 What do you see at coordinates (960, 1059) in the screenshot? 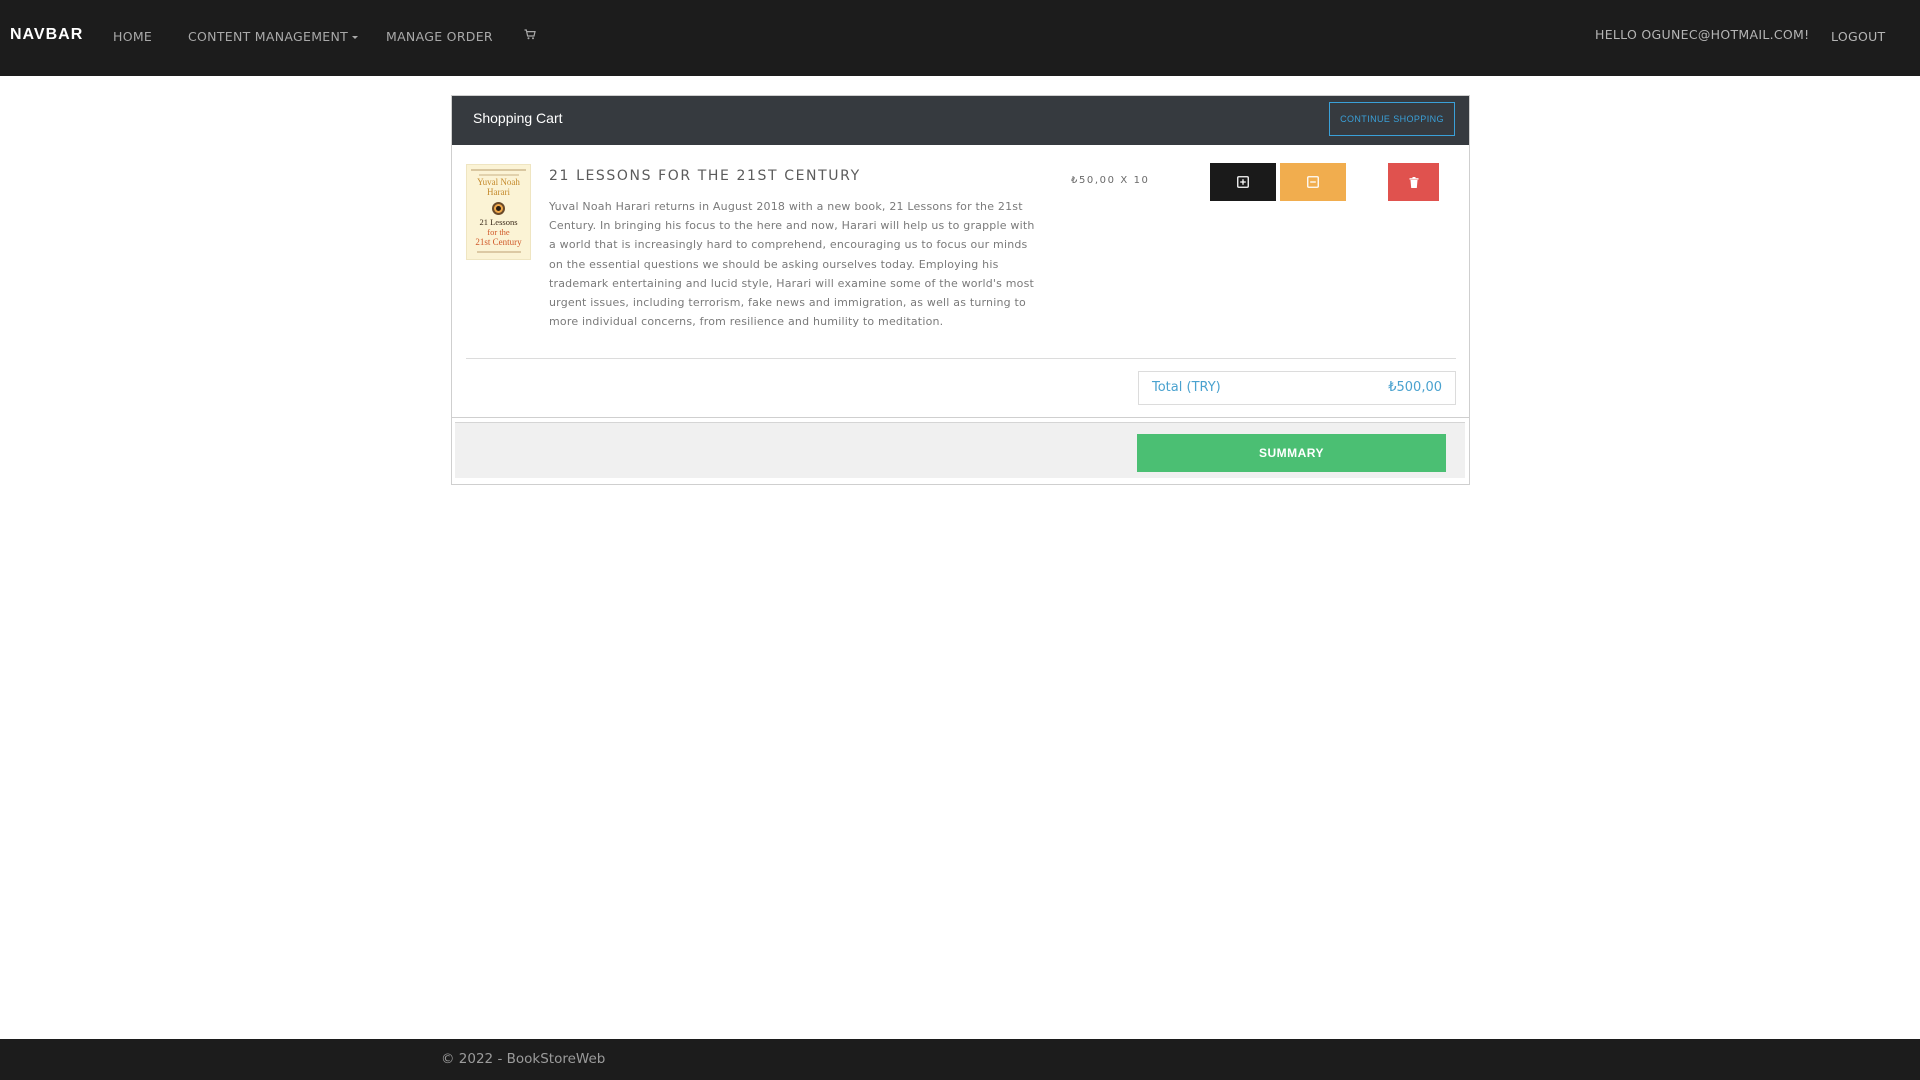
I see `page-footer: © 2022 - BookStoreWeb` at bounding box center [960, 1059].